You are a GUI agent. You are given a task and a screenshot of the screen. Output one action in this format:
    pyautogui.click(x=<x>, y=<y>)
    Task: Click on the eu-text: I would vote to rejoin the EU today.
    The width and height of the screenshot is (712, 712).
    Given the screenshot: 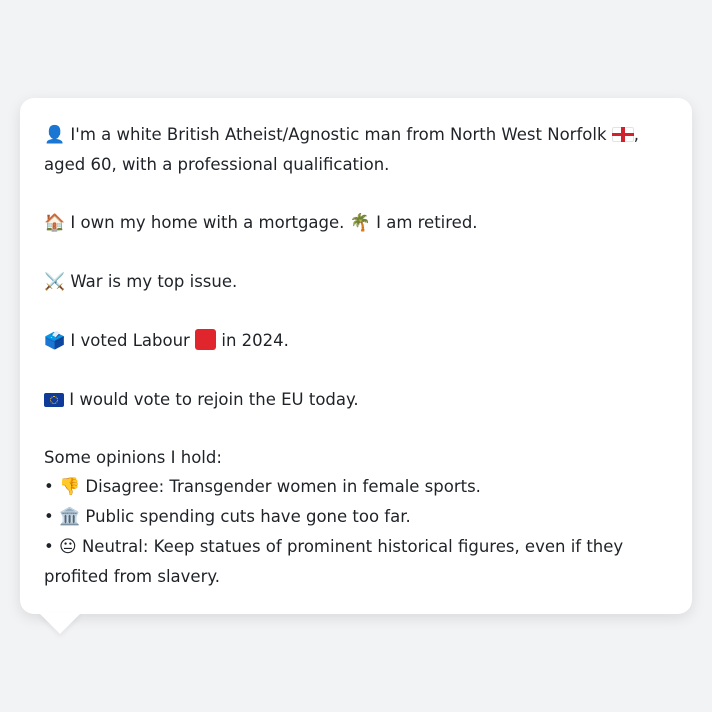 What is the action you would take?
    pyautogui.click(x=214, y=399)
    